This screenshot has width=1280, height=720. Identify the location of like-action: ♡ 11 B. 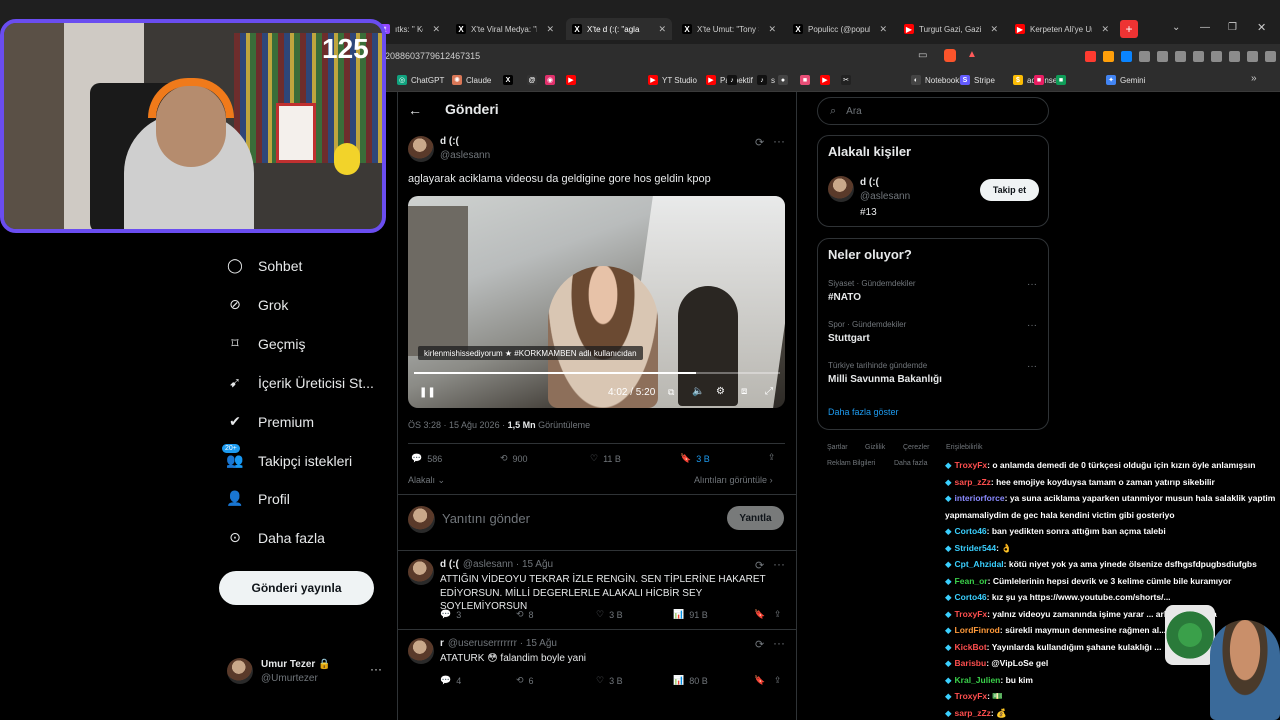
(605, 458).